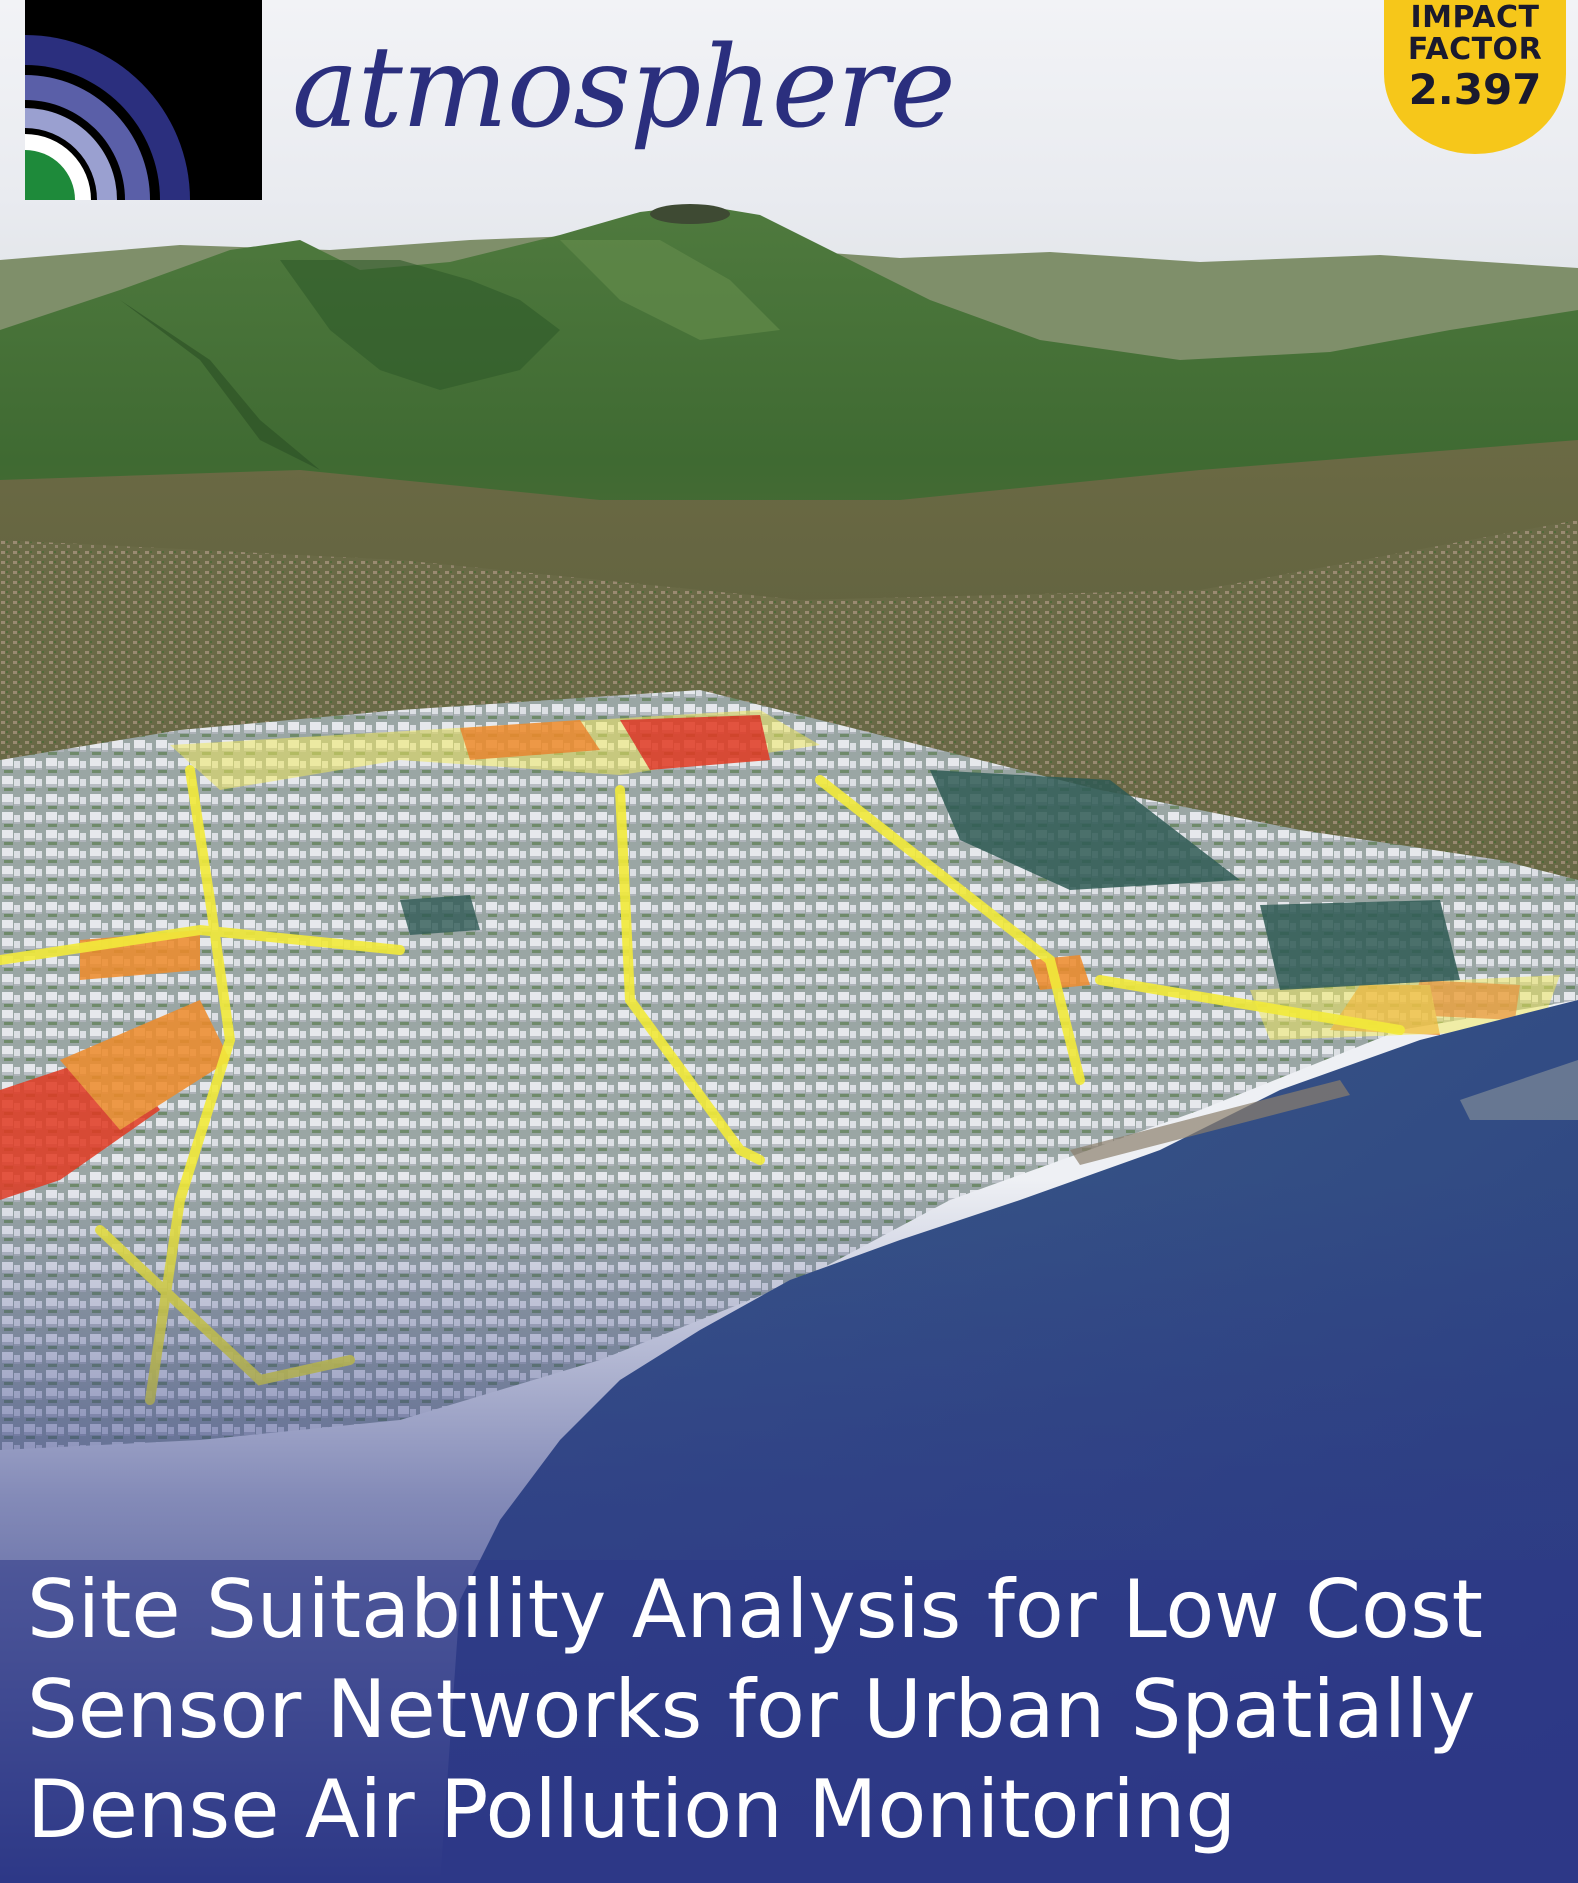 The image size is (1578, 1883). I want to click on article-title-line: Site Suitability Analysis for Low Cost, so click(755, 1609).